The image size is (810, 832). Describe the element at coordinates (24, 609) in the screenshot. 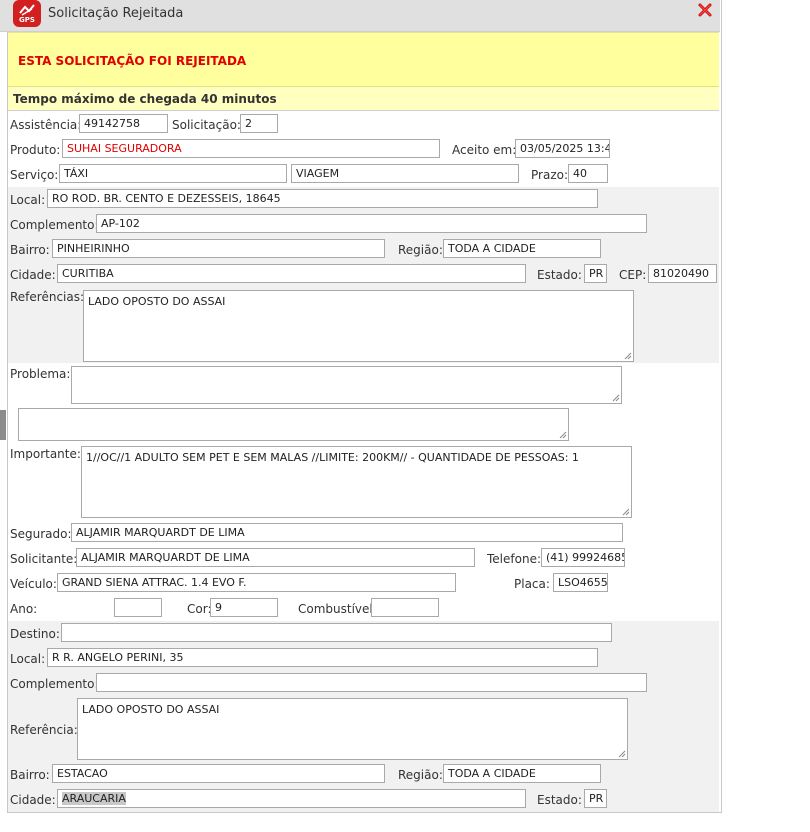

I see `ano-label: Ano:` at that location.